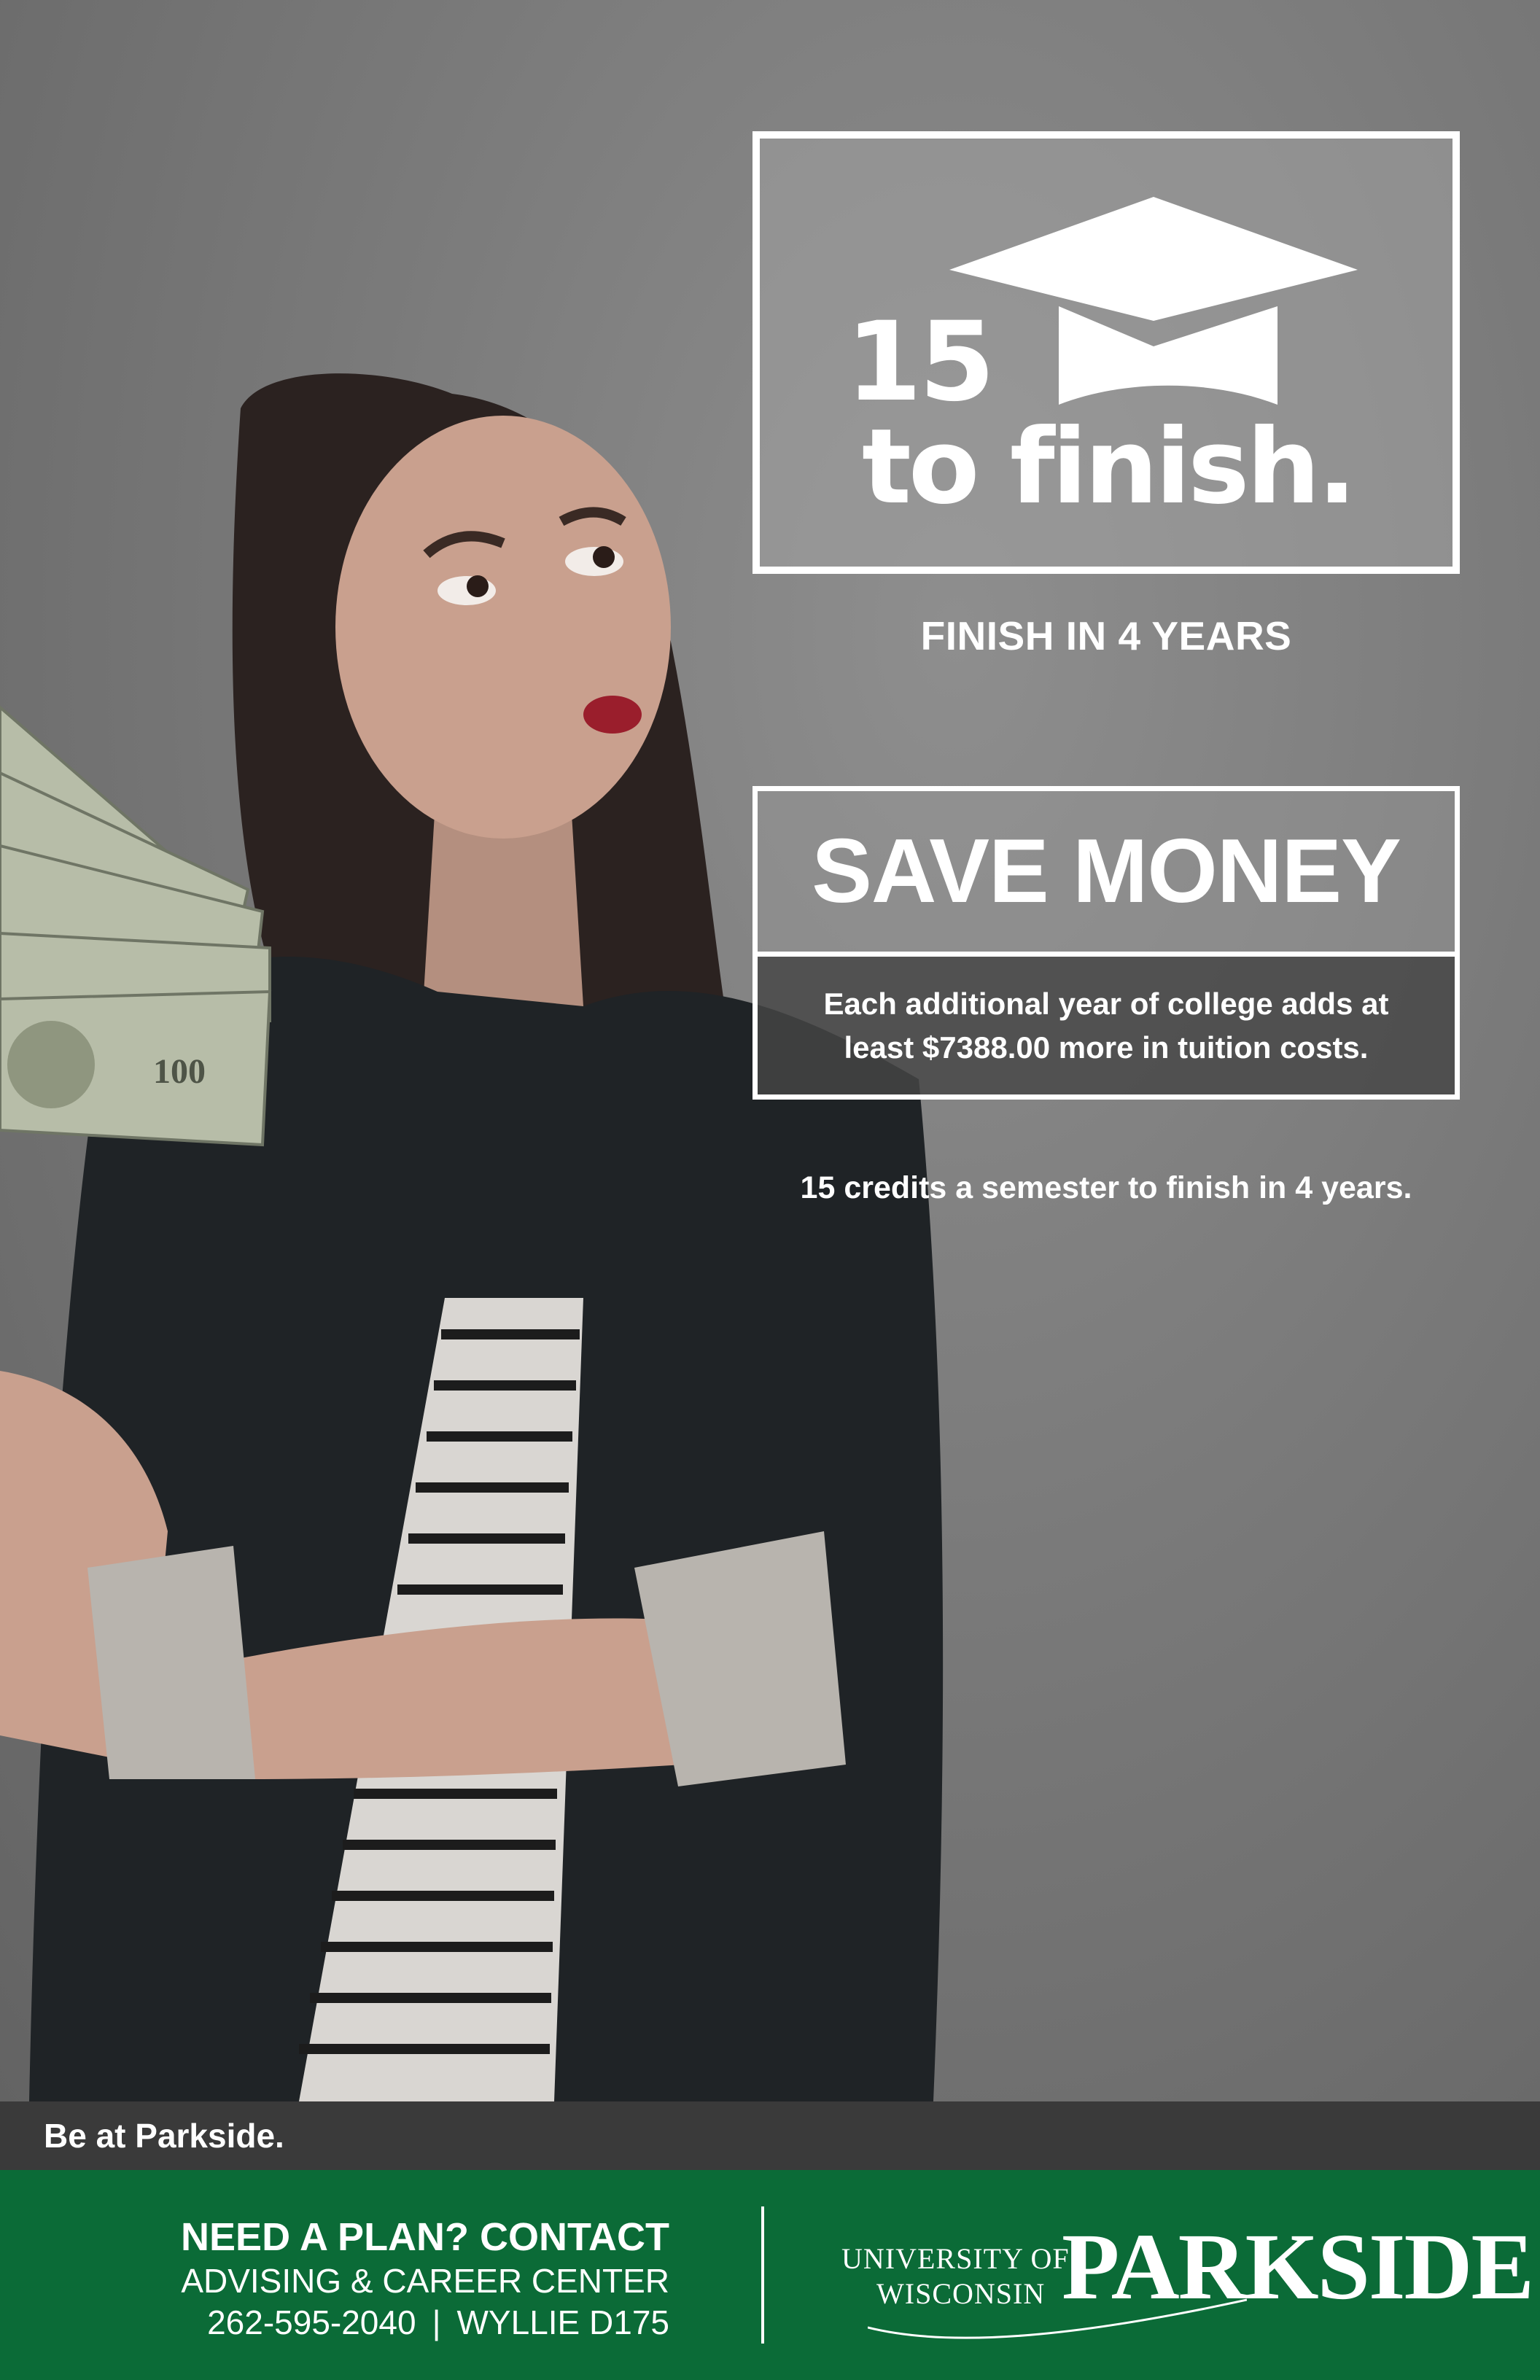 The width and height of the screenshot is (1540, 2380). I want to click on svg-text: 100, so click(179, 1071).